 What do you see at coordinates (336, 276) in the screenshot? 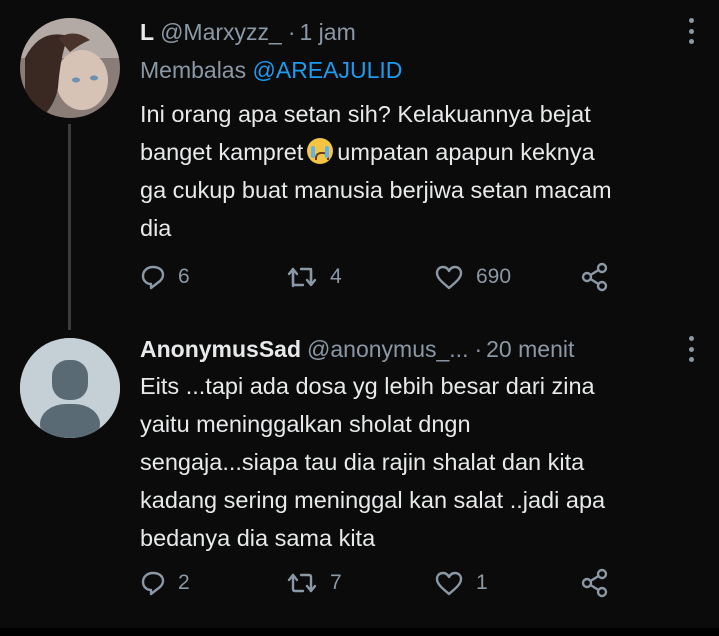
I see `retweet-count: 4` at bounding box center [336, 276].